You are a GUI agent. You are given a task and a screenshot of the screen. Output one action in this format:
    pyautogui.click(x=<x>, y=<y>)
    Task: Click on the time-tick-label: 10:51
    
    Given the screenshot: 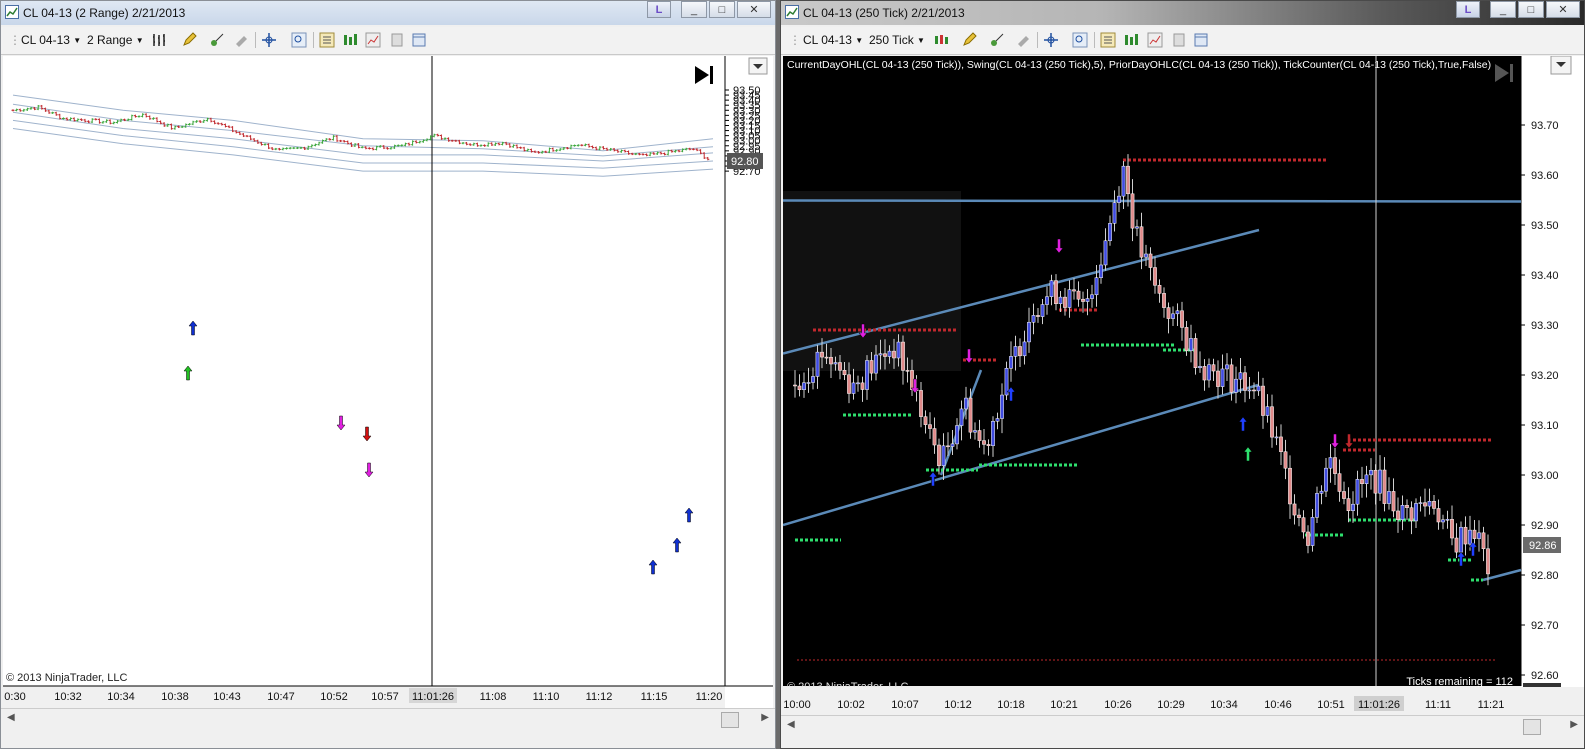 What is the action you would take?
    pyautogui.click(x=1331, y=705)
    